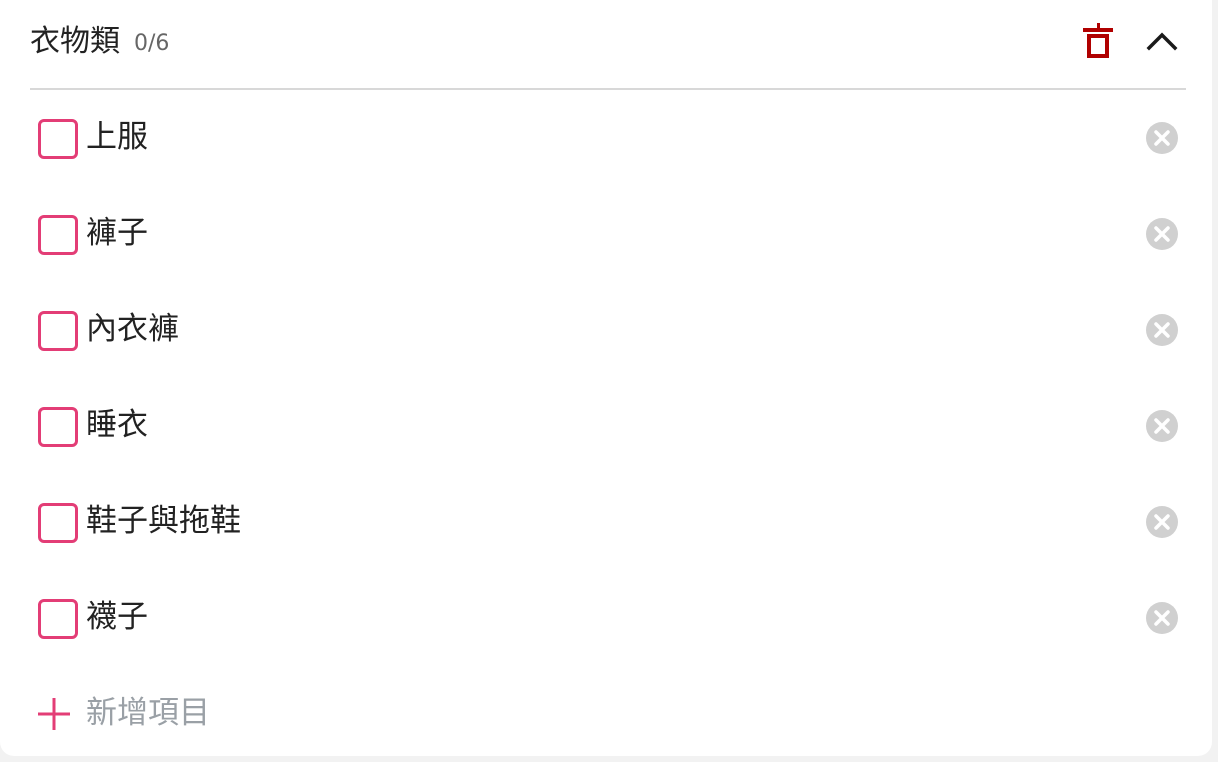 The image size is (1218, 762). What do you see at coordinates (54, 714) in the screenshot?
I see `plus-icon` at bounding box center [54, 714].